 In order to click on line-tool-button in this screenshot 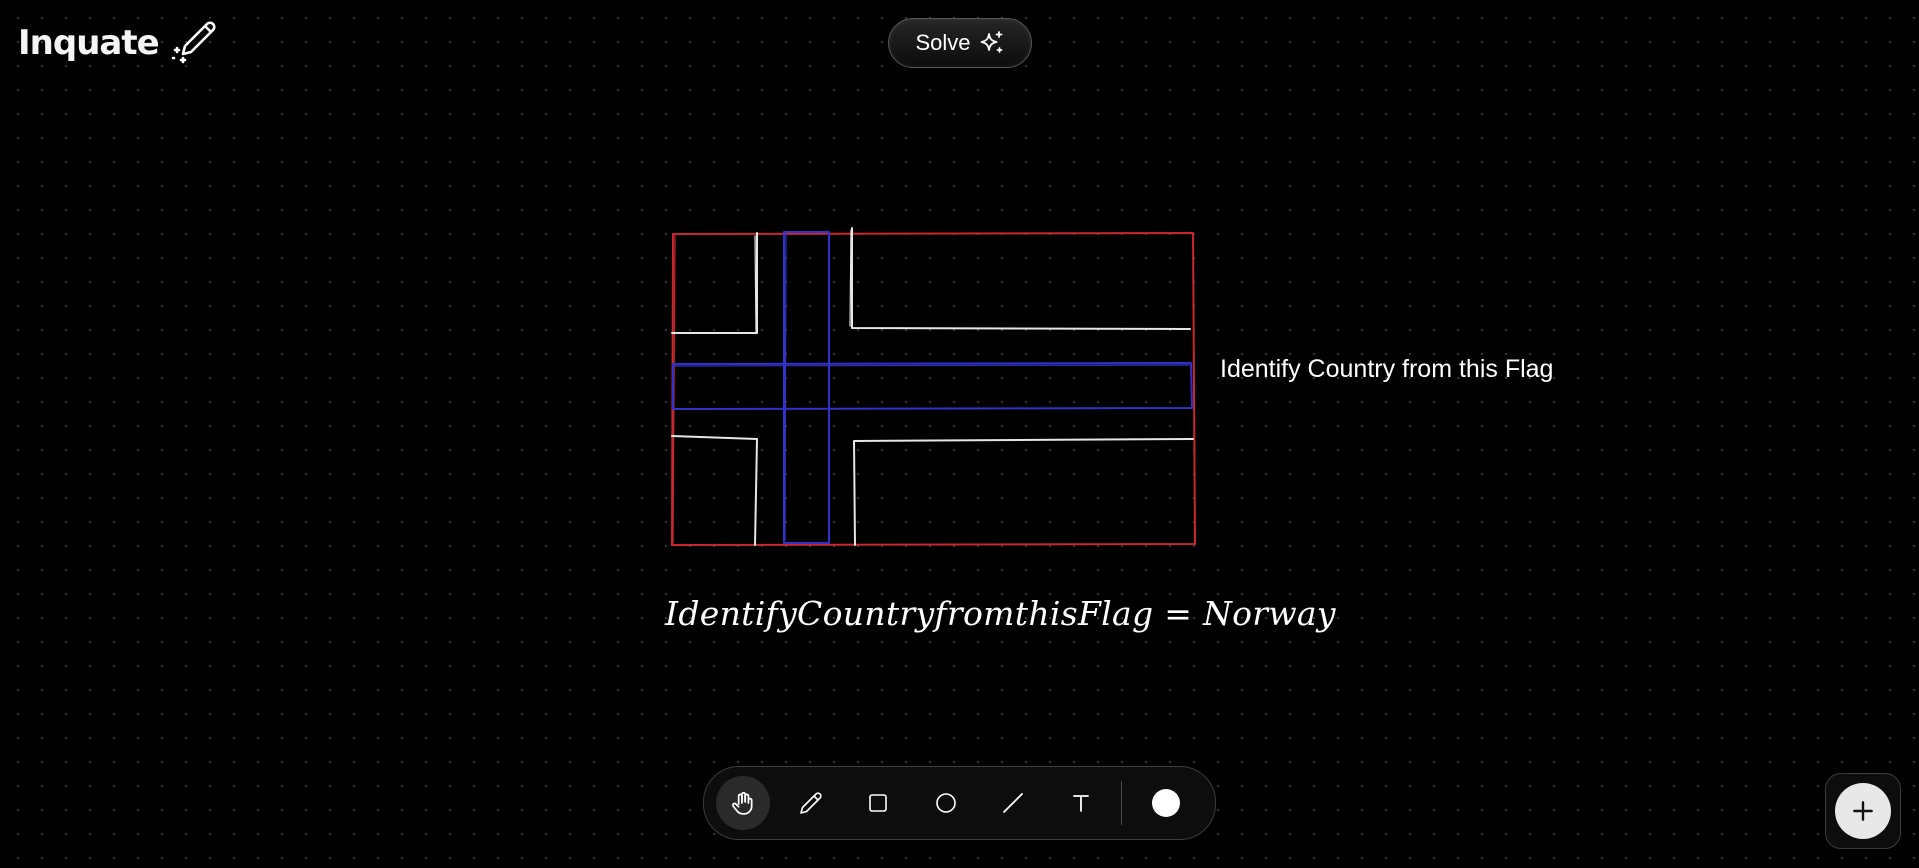, I will do `click(1013, 803)`.